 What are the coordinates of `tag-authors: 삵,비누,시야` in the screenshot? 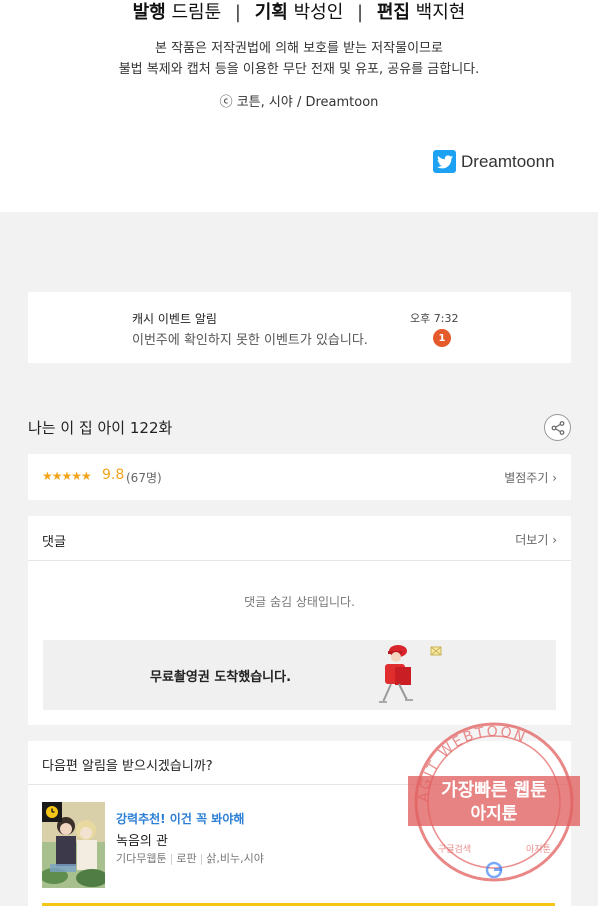 It's located at (235, 858).